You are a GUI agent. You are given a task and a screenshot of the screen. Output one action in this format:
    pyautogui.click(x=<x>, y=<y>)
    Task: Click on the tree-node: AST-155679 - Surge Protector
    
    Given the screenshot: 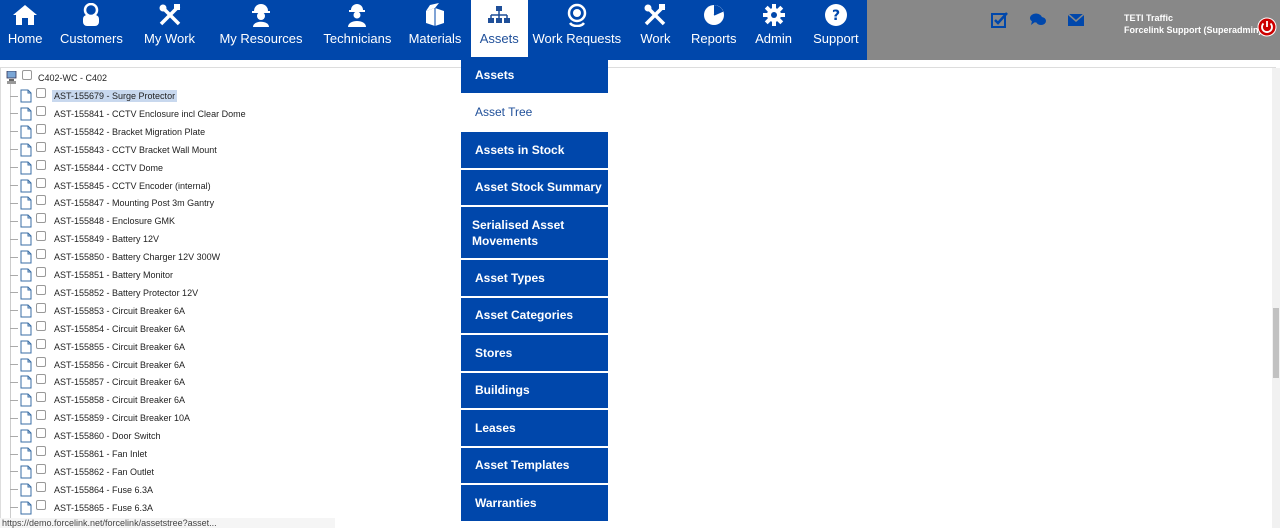 What is the action you would take?
    pyautogui.click(x=94, y=96)
    